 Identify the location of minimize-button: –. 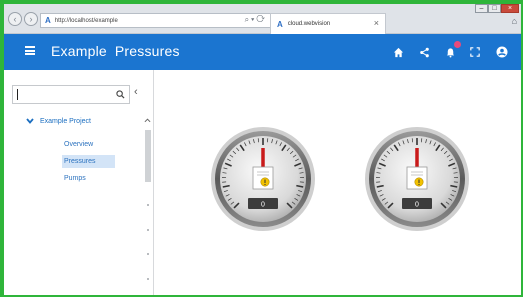
(481, 8).